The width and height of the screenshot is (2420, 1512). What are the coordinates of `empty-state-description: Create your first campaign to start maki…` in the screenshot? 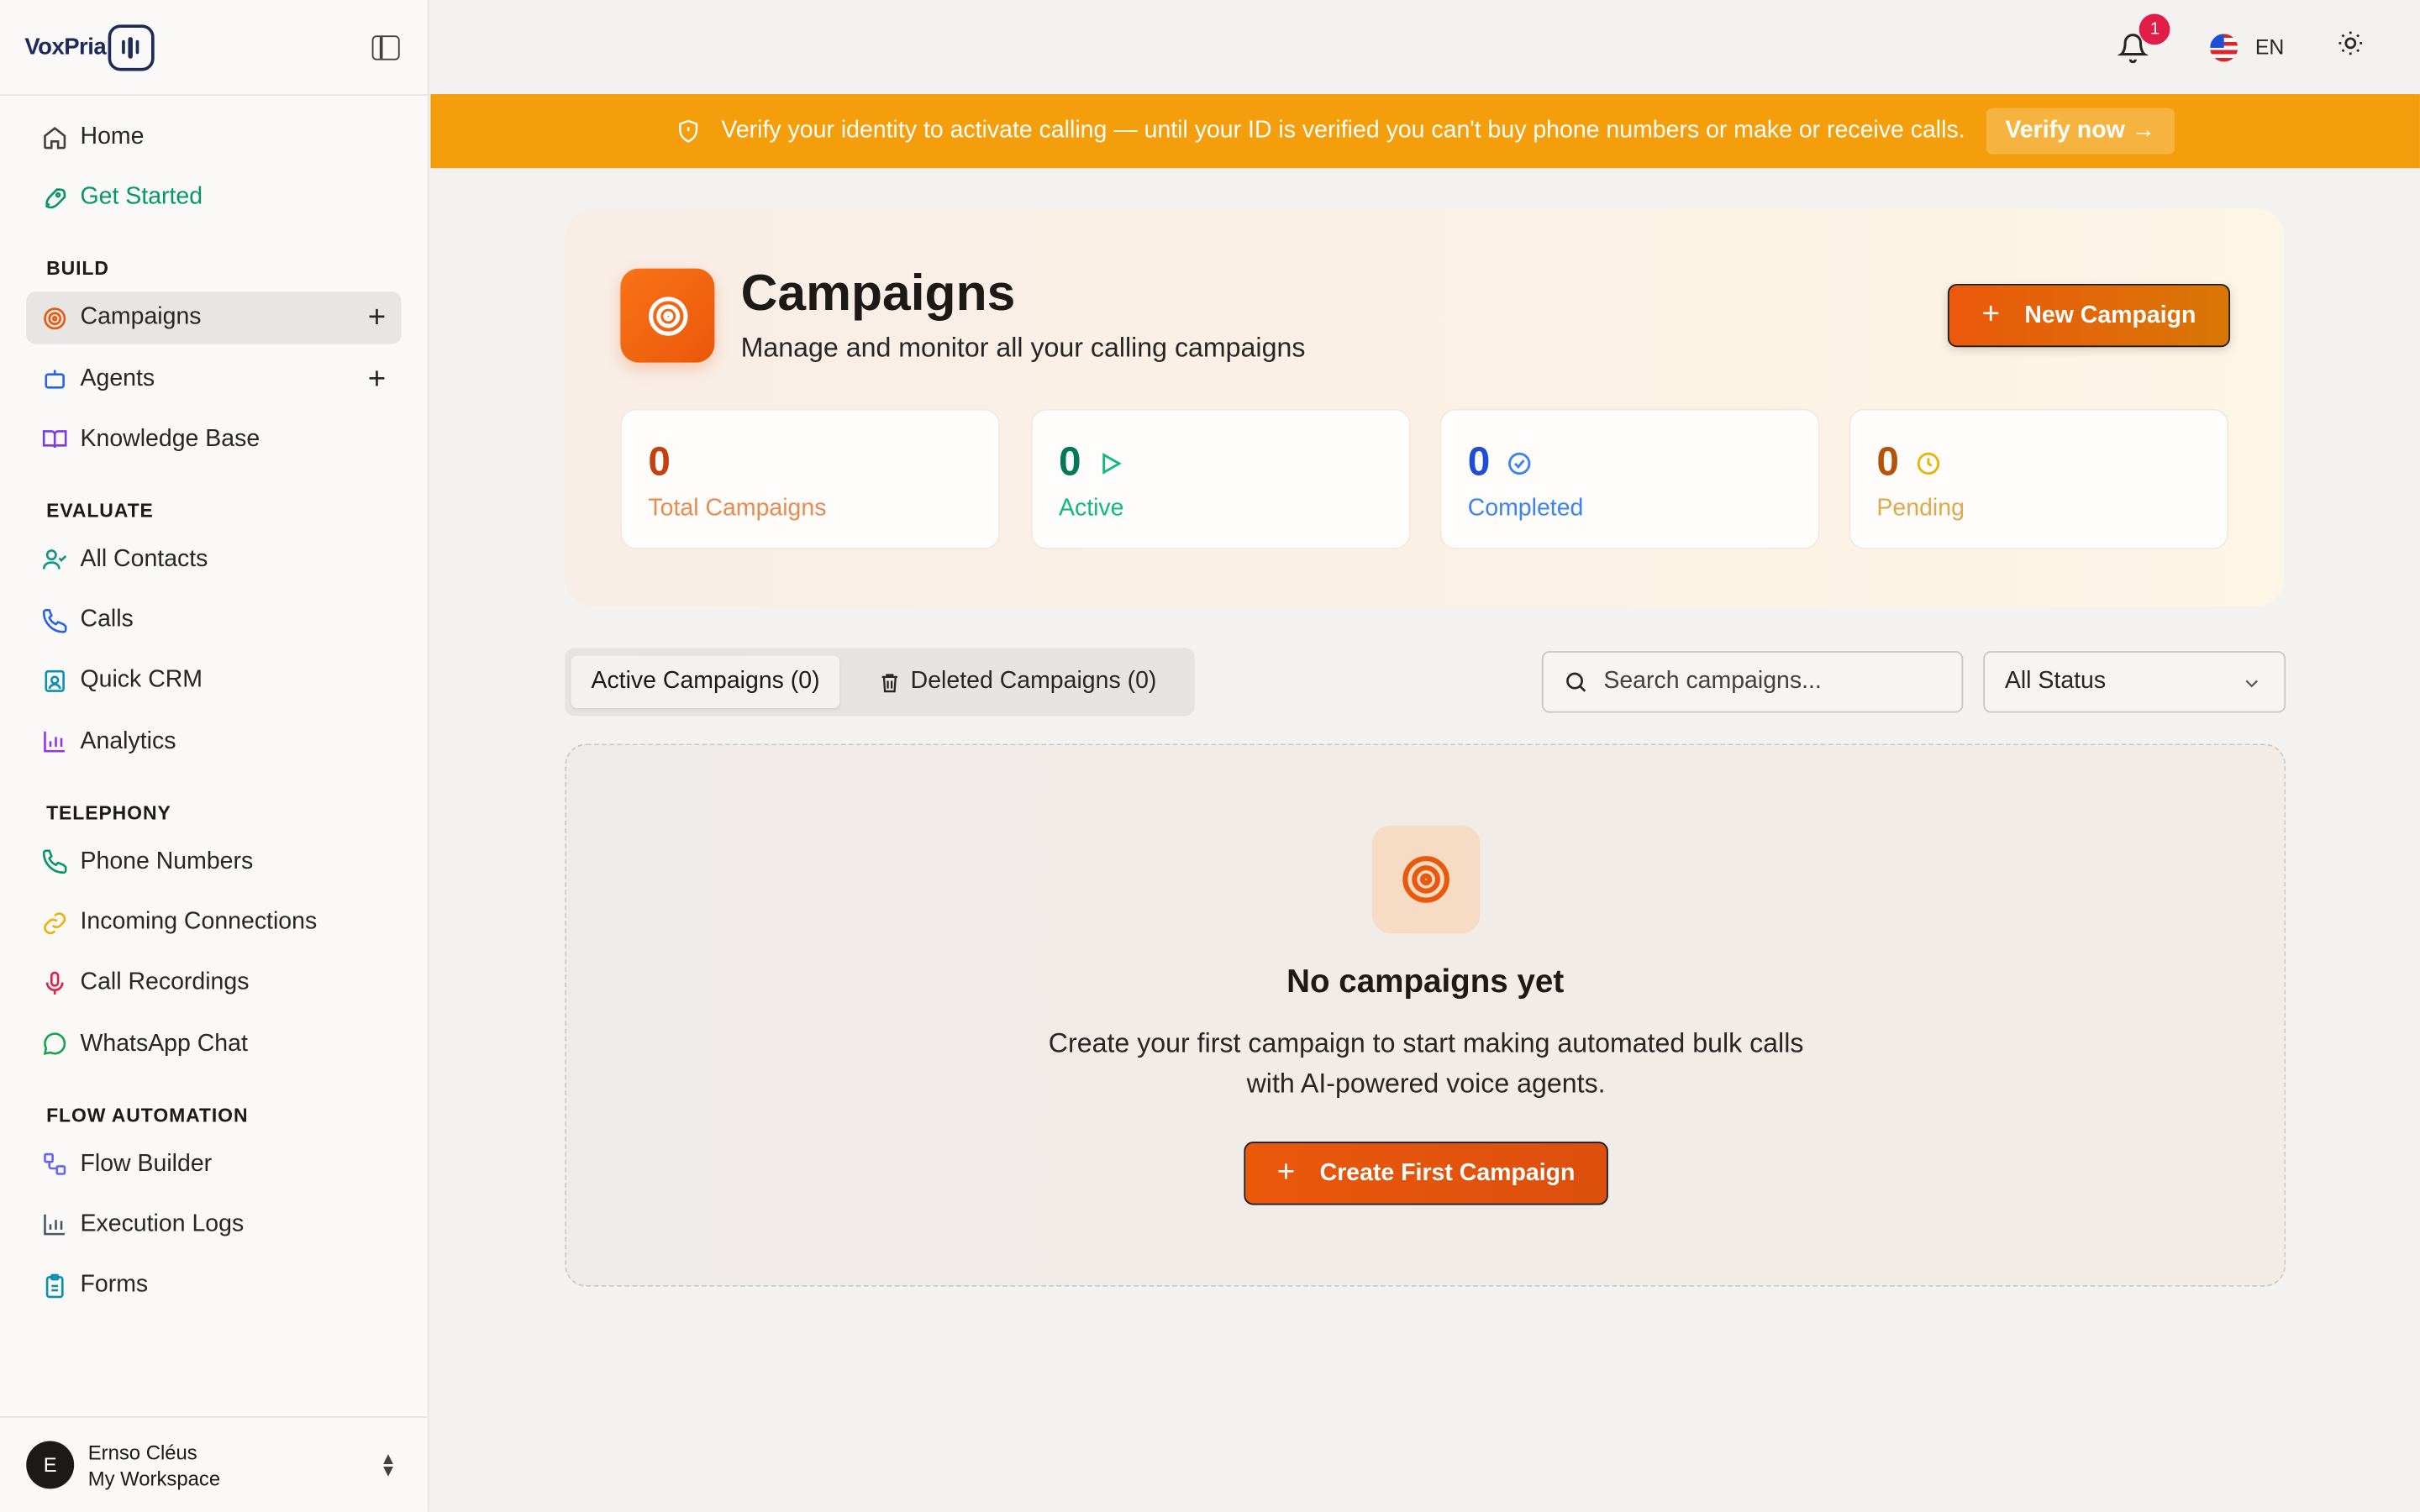 It's located at (1426, 1063).